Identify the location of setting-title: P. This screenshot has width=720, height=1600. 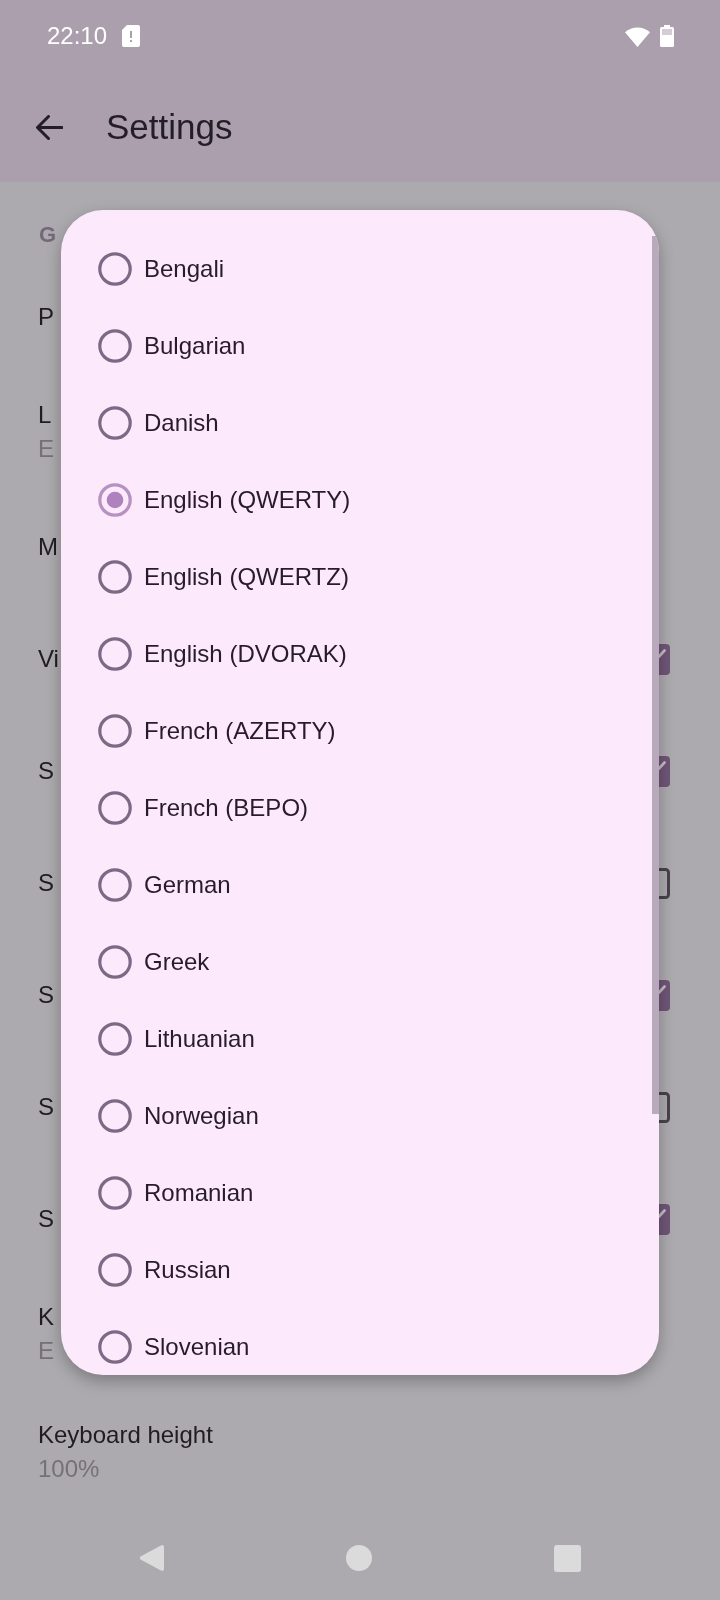
(46, 317).